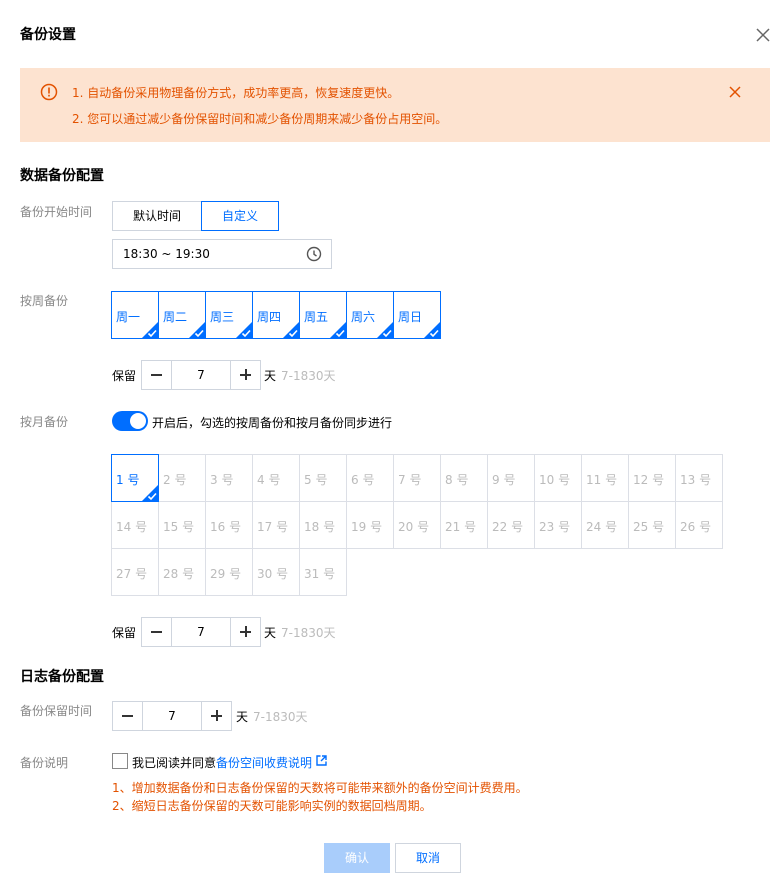  Describe the element at coordinates (182, 315) in the screenshot. I see `weekday-option: 周二` at that location.